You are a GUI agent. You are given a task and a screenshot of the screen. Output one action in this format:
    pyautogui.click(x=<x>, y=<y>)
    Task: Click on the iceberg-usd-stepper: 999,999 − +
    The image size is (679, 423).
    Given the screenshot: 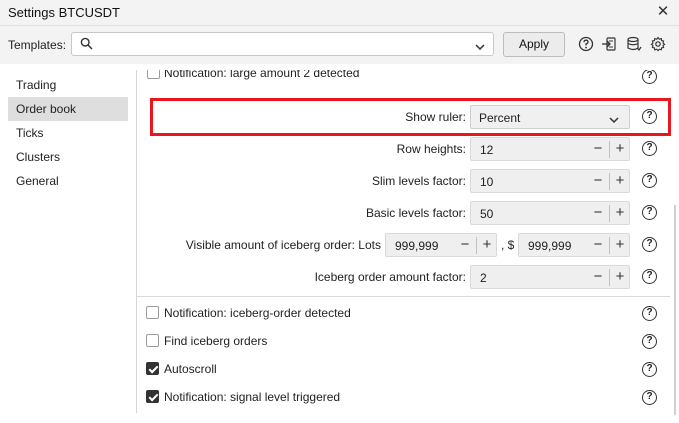 What is the action you would take?
    pyautogui.click(x=574, y=245)
    